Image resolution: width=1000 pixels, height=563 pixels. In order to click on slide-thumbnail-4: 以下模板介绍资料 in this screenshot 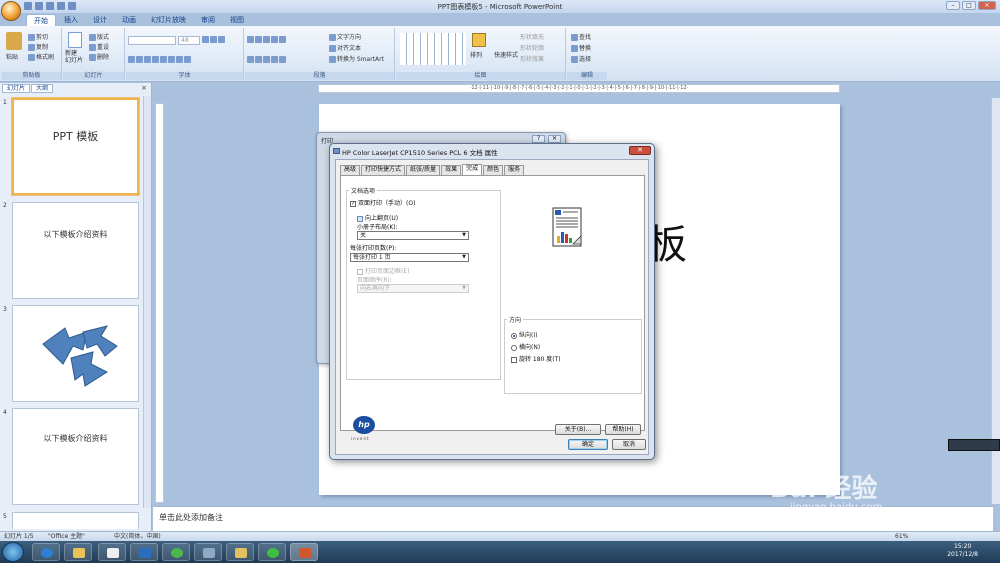, I will do `click(75, 456)`.